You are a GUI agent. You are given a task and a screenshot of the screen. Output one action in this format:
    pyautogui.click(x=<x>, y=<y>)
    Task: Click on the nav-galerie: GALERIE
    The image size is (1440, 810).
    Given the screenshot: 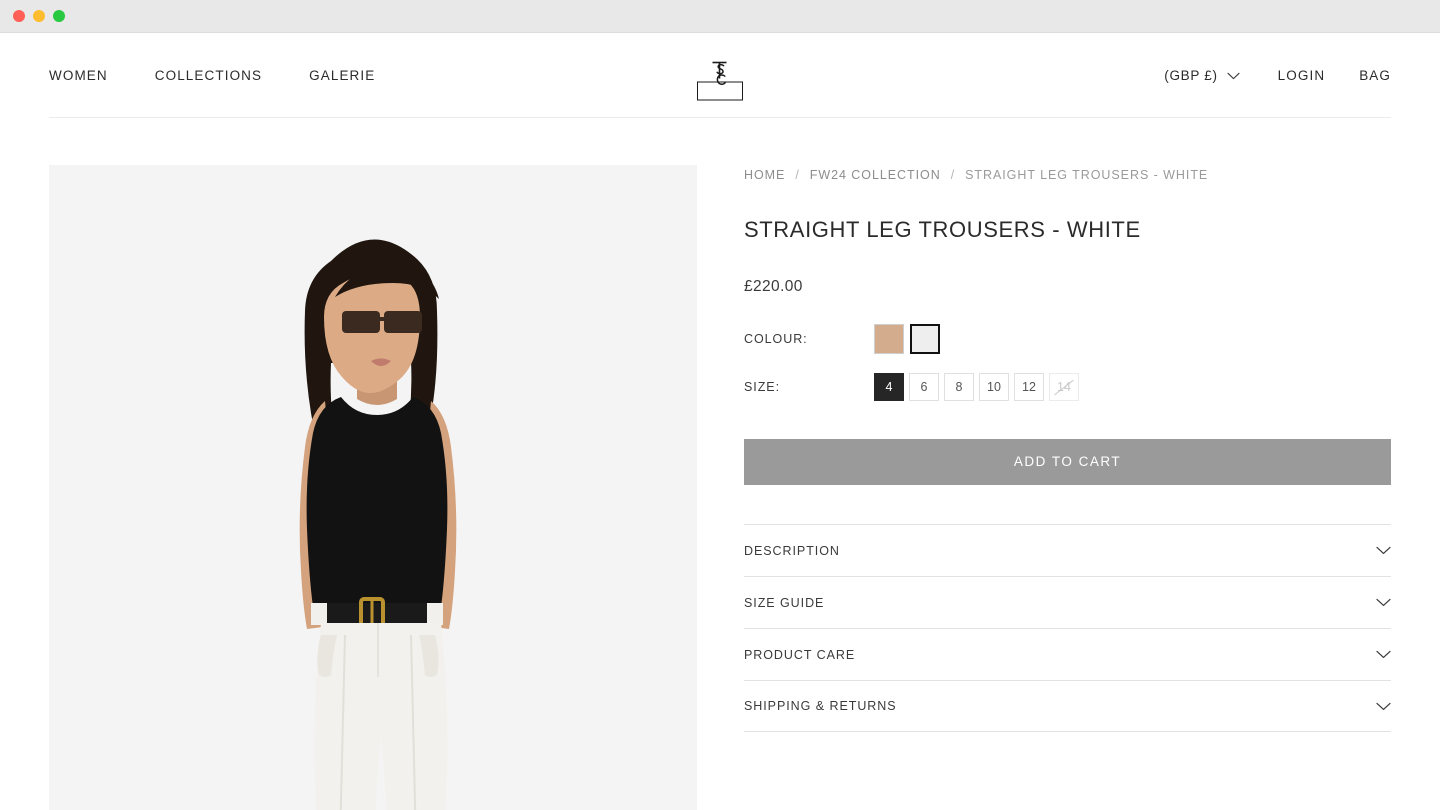 What is the action you would take?
    pyautogui.click(x=342, y=75)
    